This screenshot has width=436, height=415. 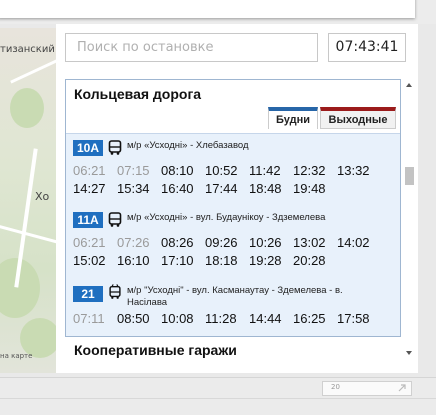 I want to click on departure-time: 08:26, so click(x=177, y=242).